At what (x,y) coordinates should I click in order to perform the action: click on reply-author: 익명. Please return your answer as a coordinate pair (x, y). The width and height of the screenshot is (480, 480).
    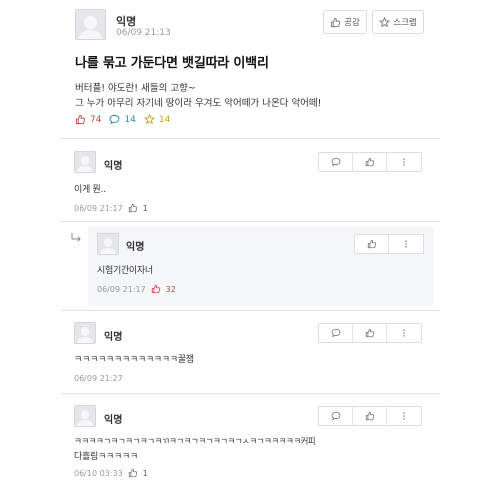
    Looking at the image, I should click on (135, 247).